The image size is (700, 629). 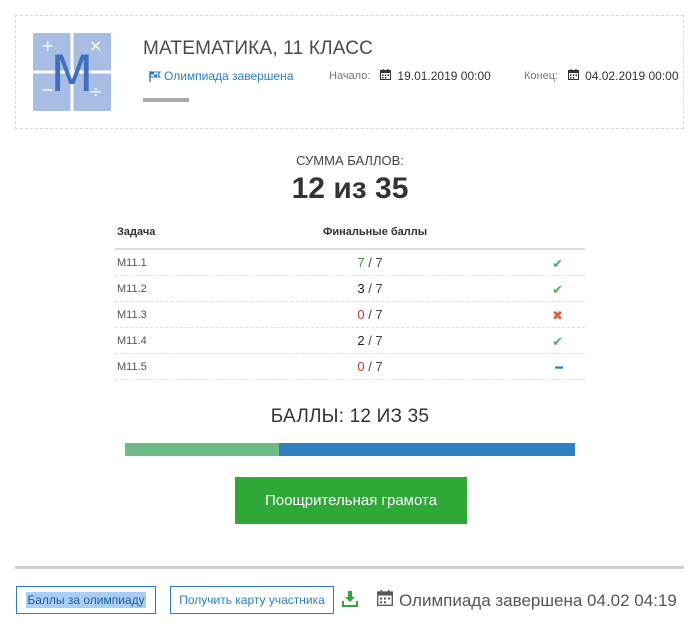 I want to click on sum-label: СУММА БАЛЛОВ:, so click(x=350, y=160).